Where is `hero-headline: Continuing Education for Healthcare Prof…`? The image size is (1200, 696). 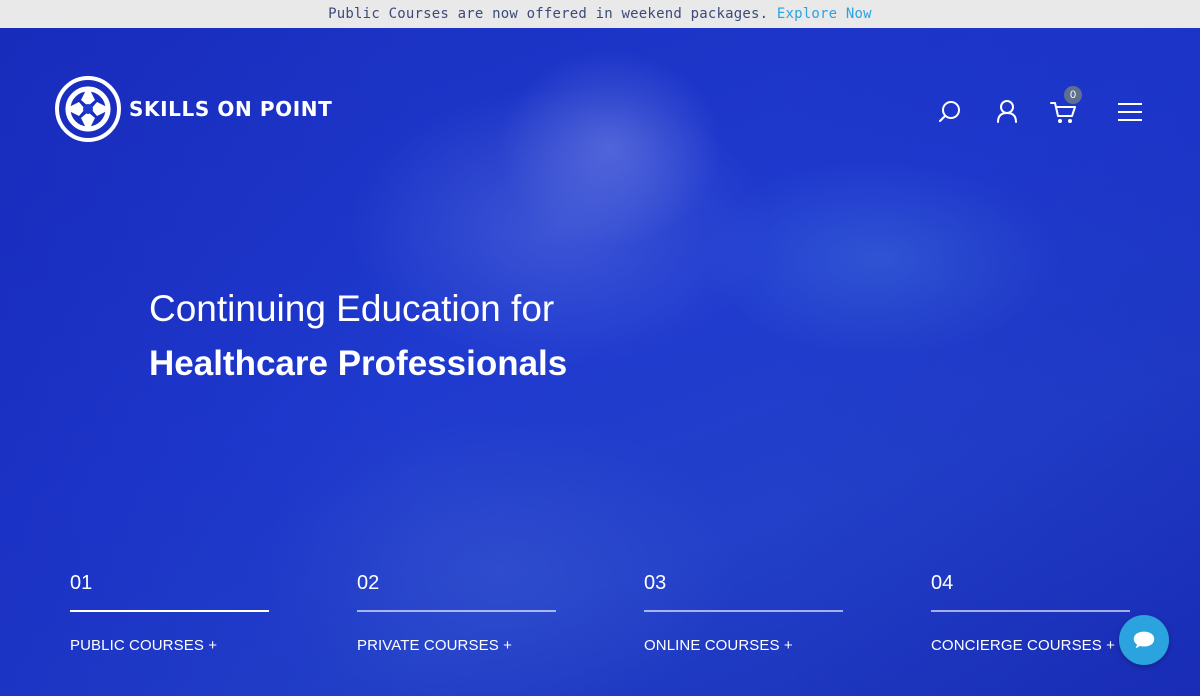 hero-headline: Continuing Education for Healthcare Prof… is located at coordinates (358, 341).